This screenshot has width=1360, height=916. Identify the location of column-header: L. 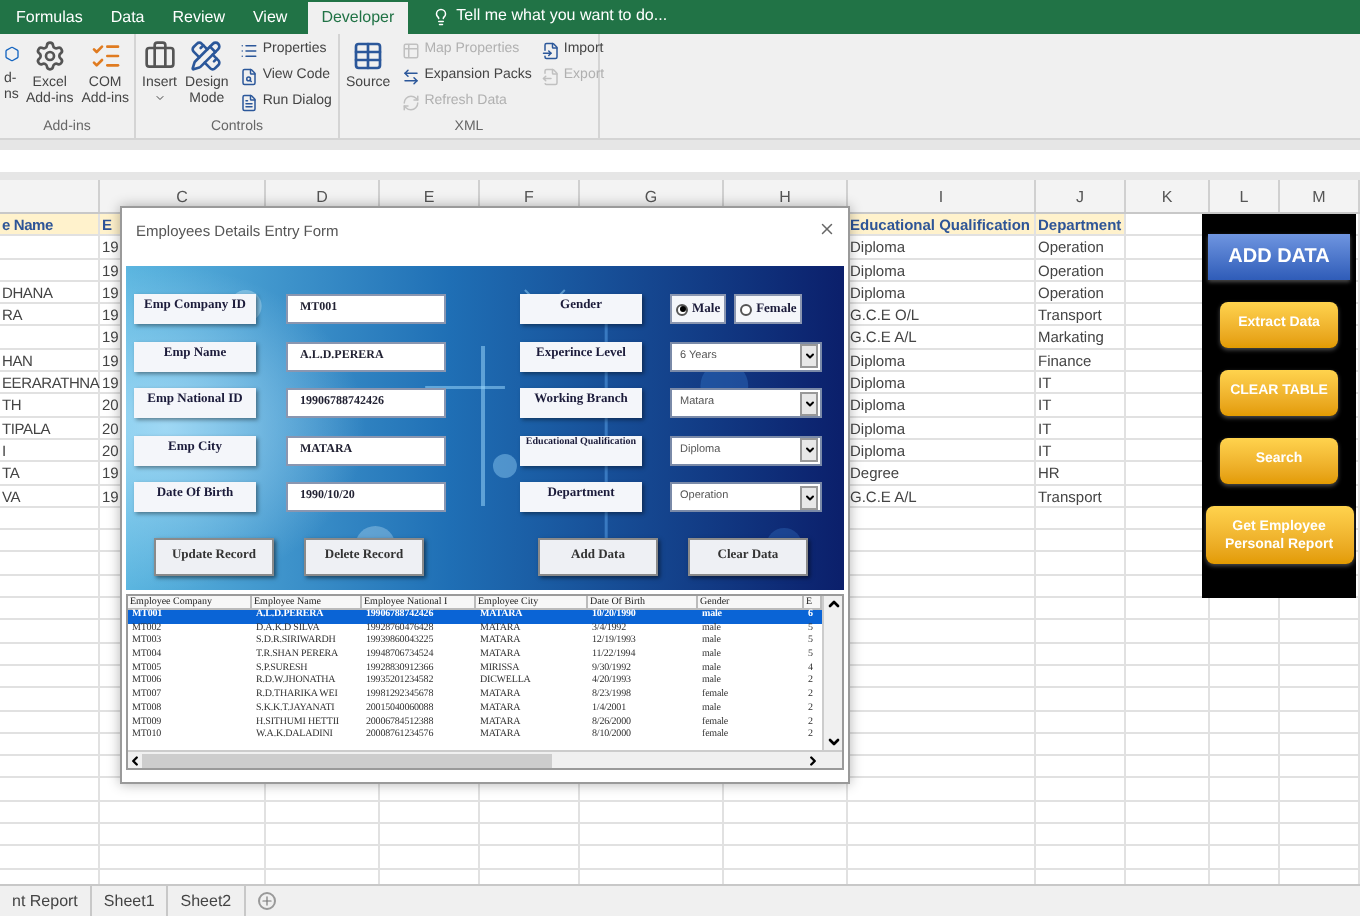
(1245, 196).